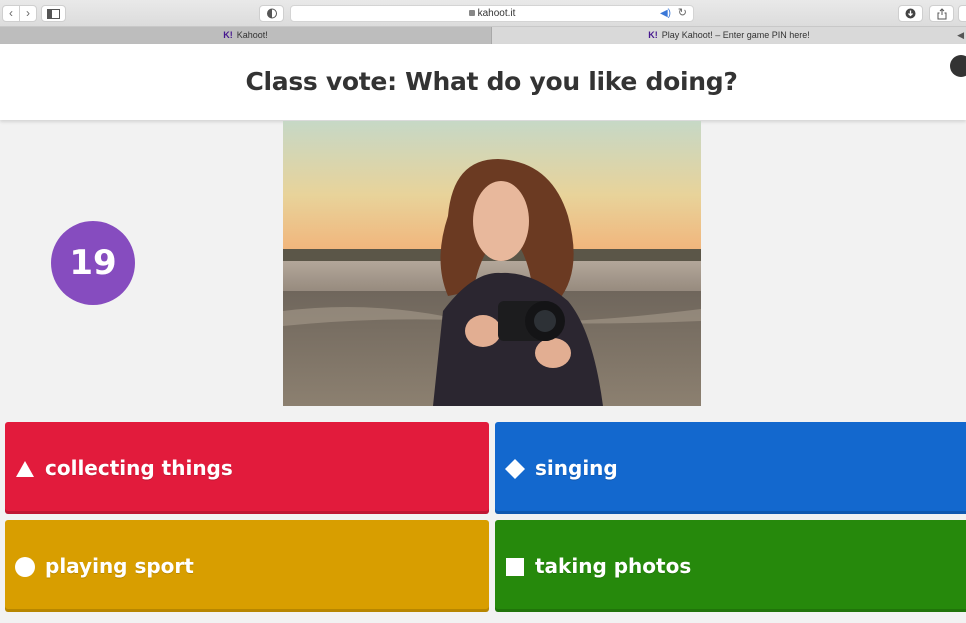 The width and height of the screenshot is (966, 623). Describe the element at coordinates (252, 35) in the screenshot. I see `tab-title: Kahoot!` at that location.